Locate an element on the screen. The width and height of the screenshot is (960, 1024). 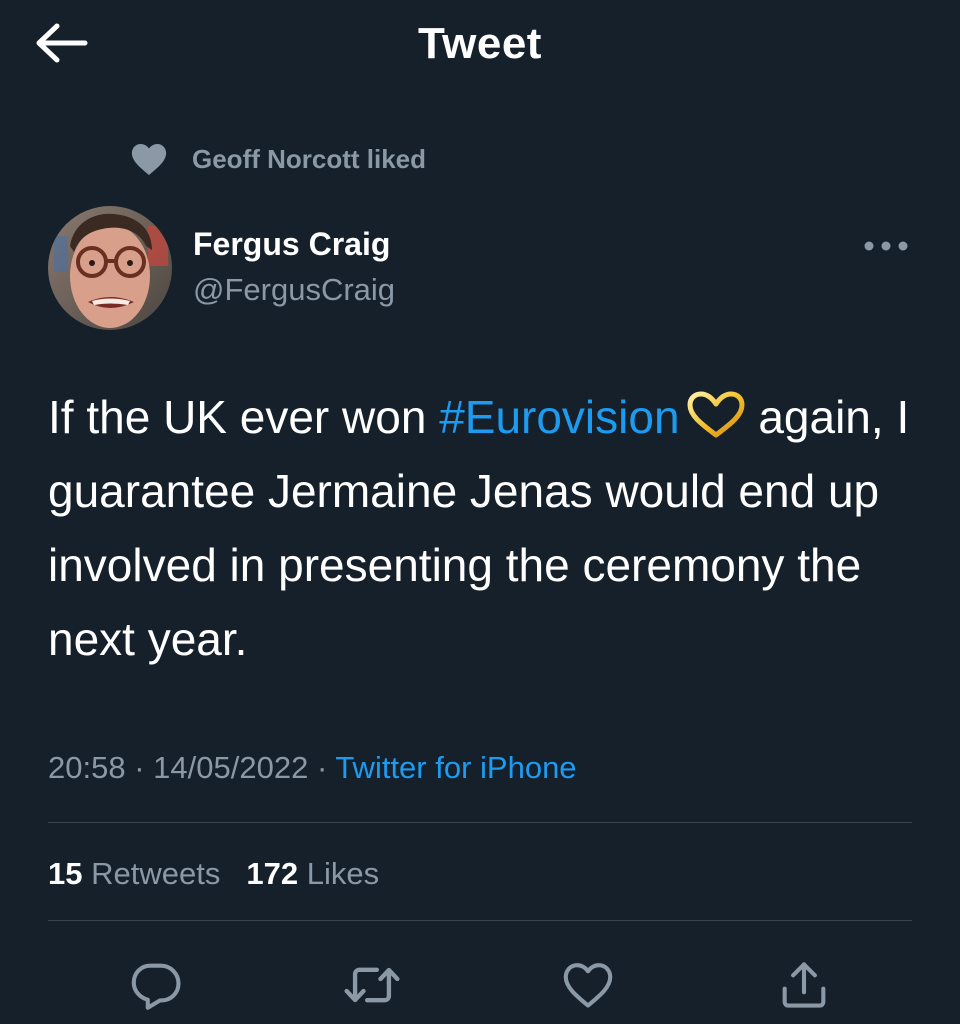
retweet-icon is located at coordinates (372, 985).